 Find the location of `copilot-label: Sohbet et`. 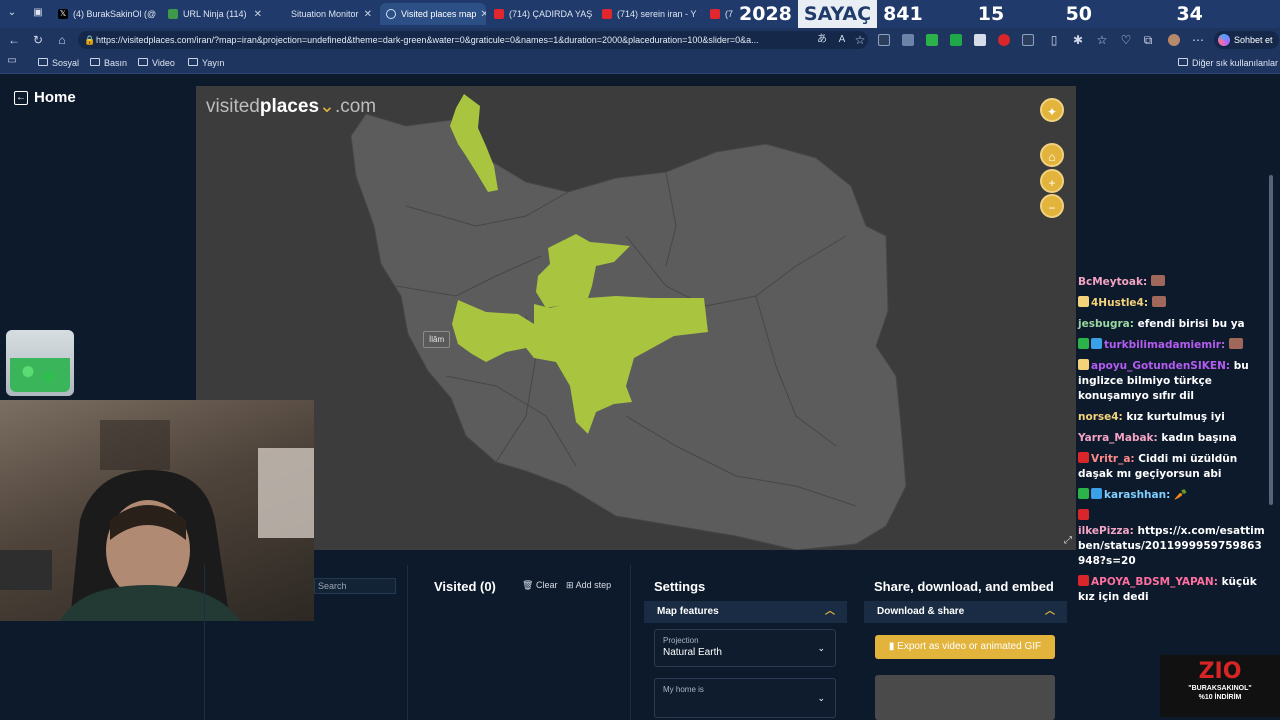

copilot-label: Sohbet et is located at coordinates (1253, 40).